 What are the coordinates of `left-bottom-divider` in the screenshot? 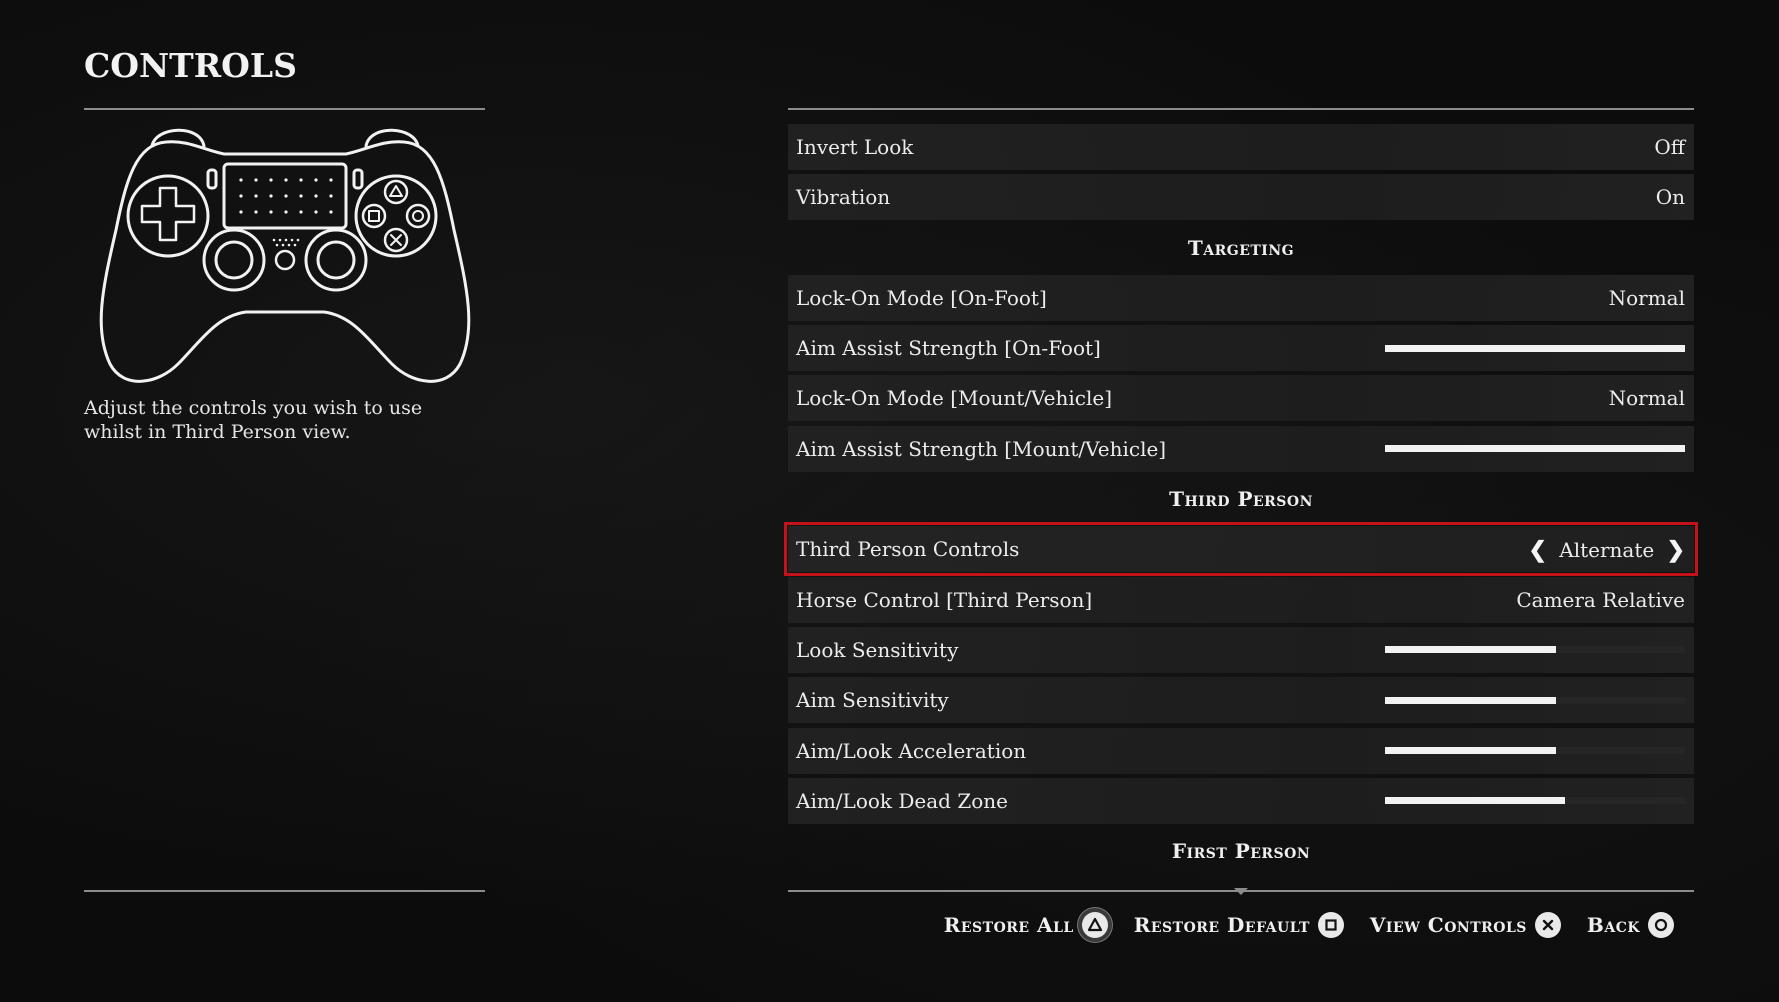 It's located at (284, 891).